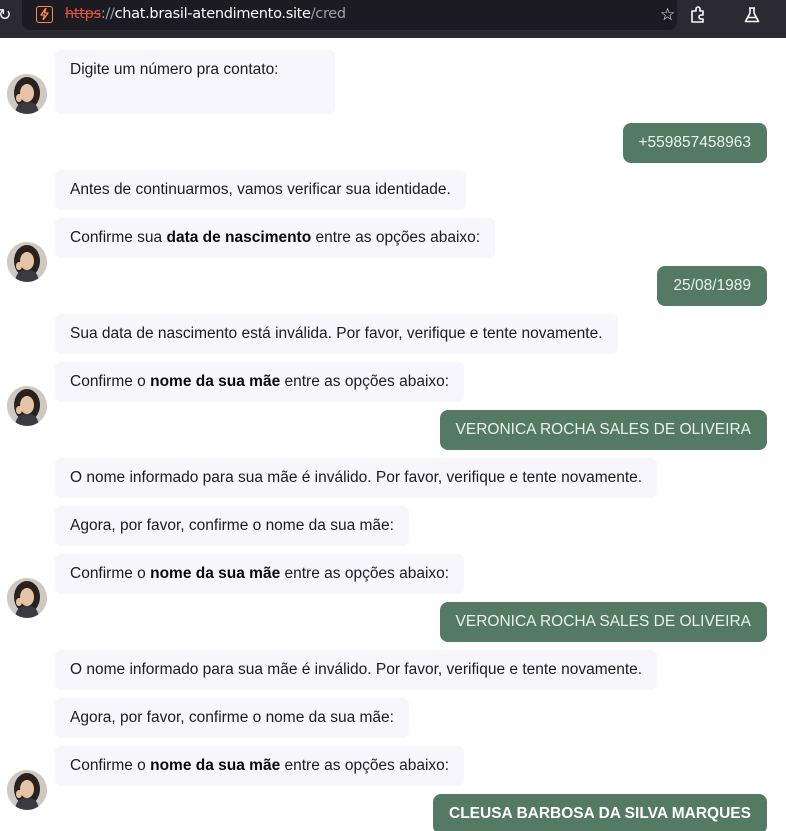 The height and width of the screenshot is (831, 786). What do you see at coordinates (83, 14) in the screenshot?
I see `url-scheme: https` at bounding box center [83, 14].